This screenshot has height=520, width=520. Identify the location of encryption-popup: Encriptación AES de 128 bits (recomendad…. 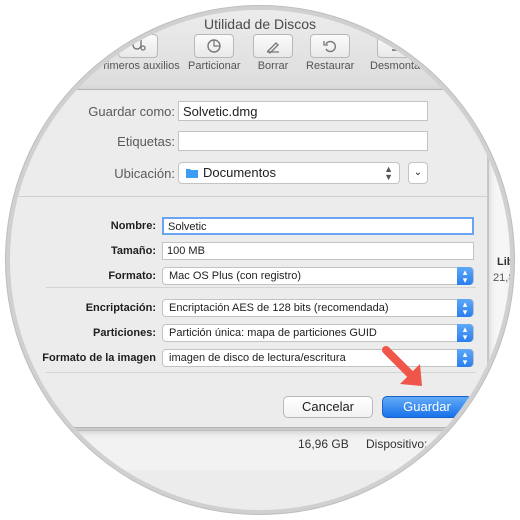
(318, 308).